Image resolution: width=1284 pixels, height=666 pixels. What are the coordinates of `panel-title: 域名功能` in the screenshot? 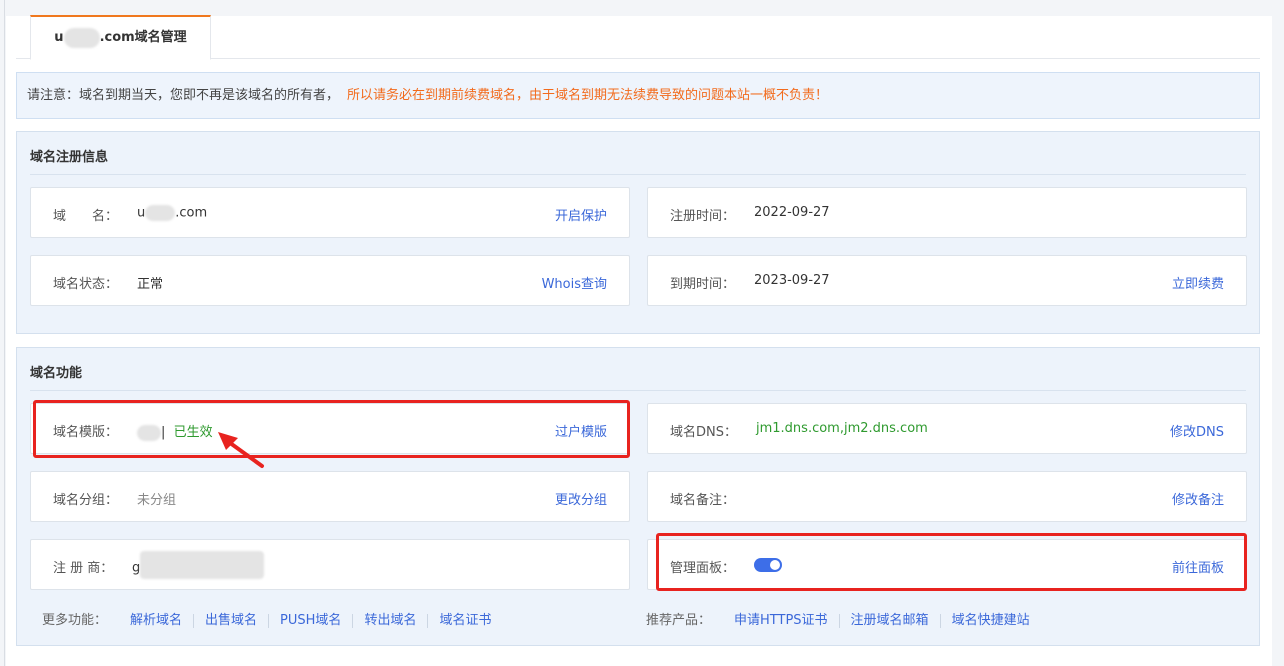 It's located at (56, 373).